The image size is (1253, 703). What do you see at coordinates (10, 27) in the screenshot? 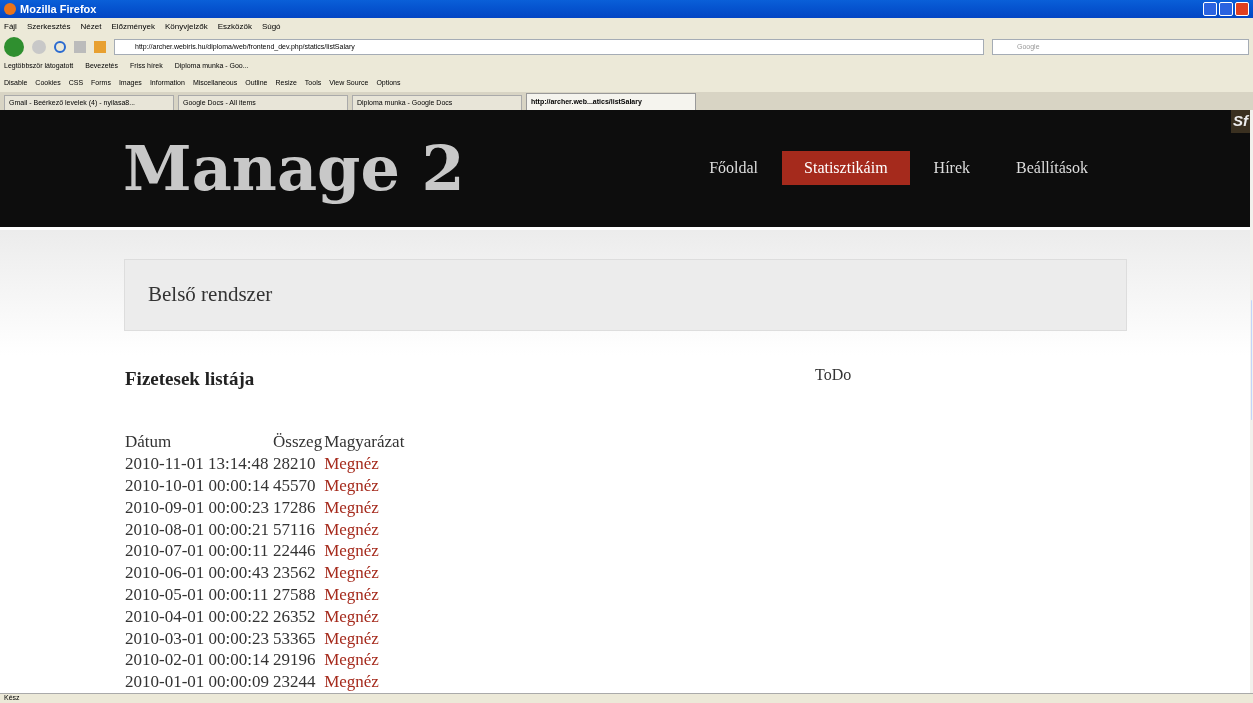
I see `menu-item: Fájl` at bounding box center [10, 27].